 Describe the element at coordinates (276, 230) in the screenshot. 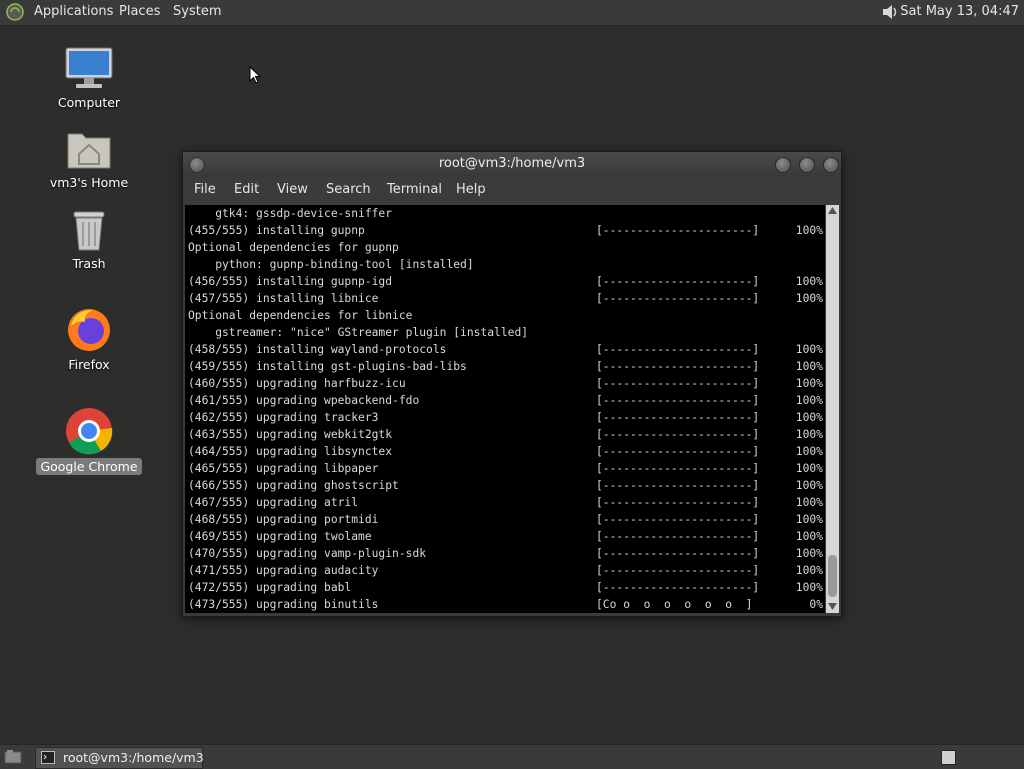

I see `terminal-line-text: (455/555) installing gupnp` at that location.